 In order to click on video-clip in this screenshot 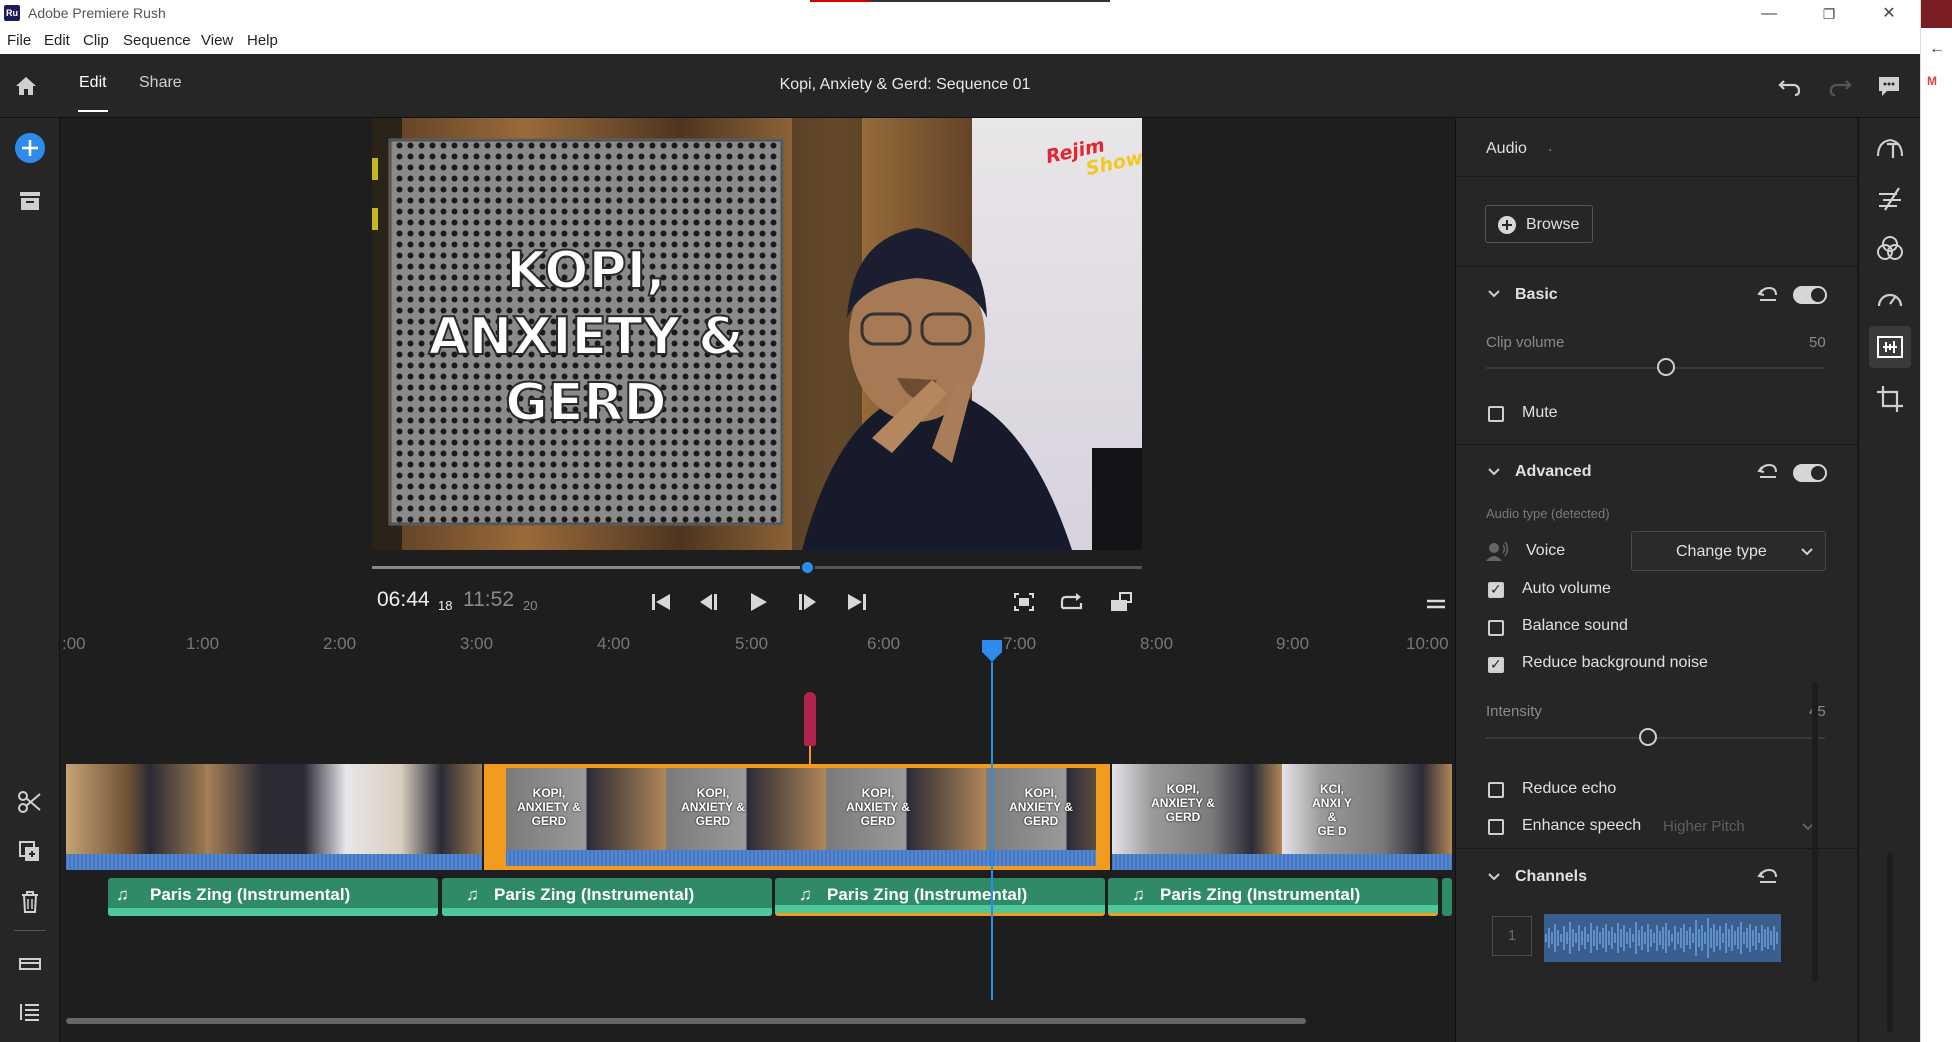, I will do `click(274, 817)`.